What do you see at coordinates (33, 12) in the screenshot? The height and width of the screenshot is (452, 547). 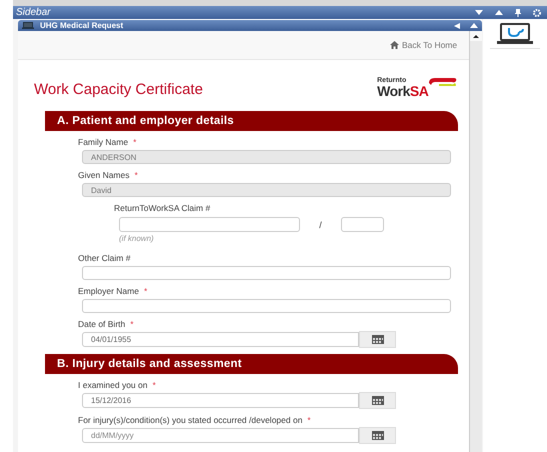 I see `sidebar-title: Sidebar` at bounding box center [33, 12].